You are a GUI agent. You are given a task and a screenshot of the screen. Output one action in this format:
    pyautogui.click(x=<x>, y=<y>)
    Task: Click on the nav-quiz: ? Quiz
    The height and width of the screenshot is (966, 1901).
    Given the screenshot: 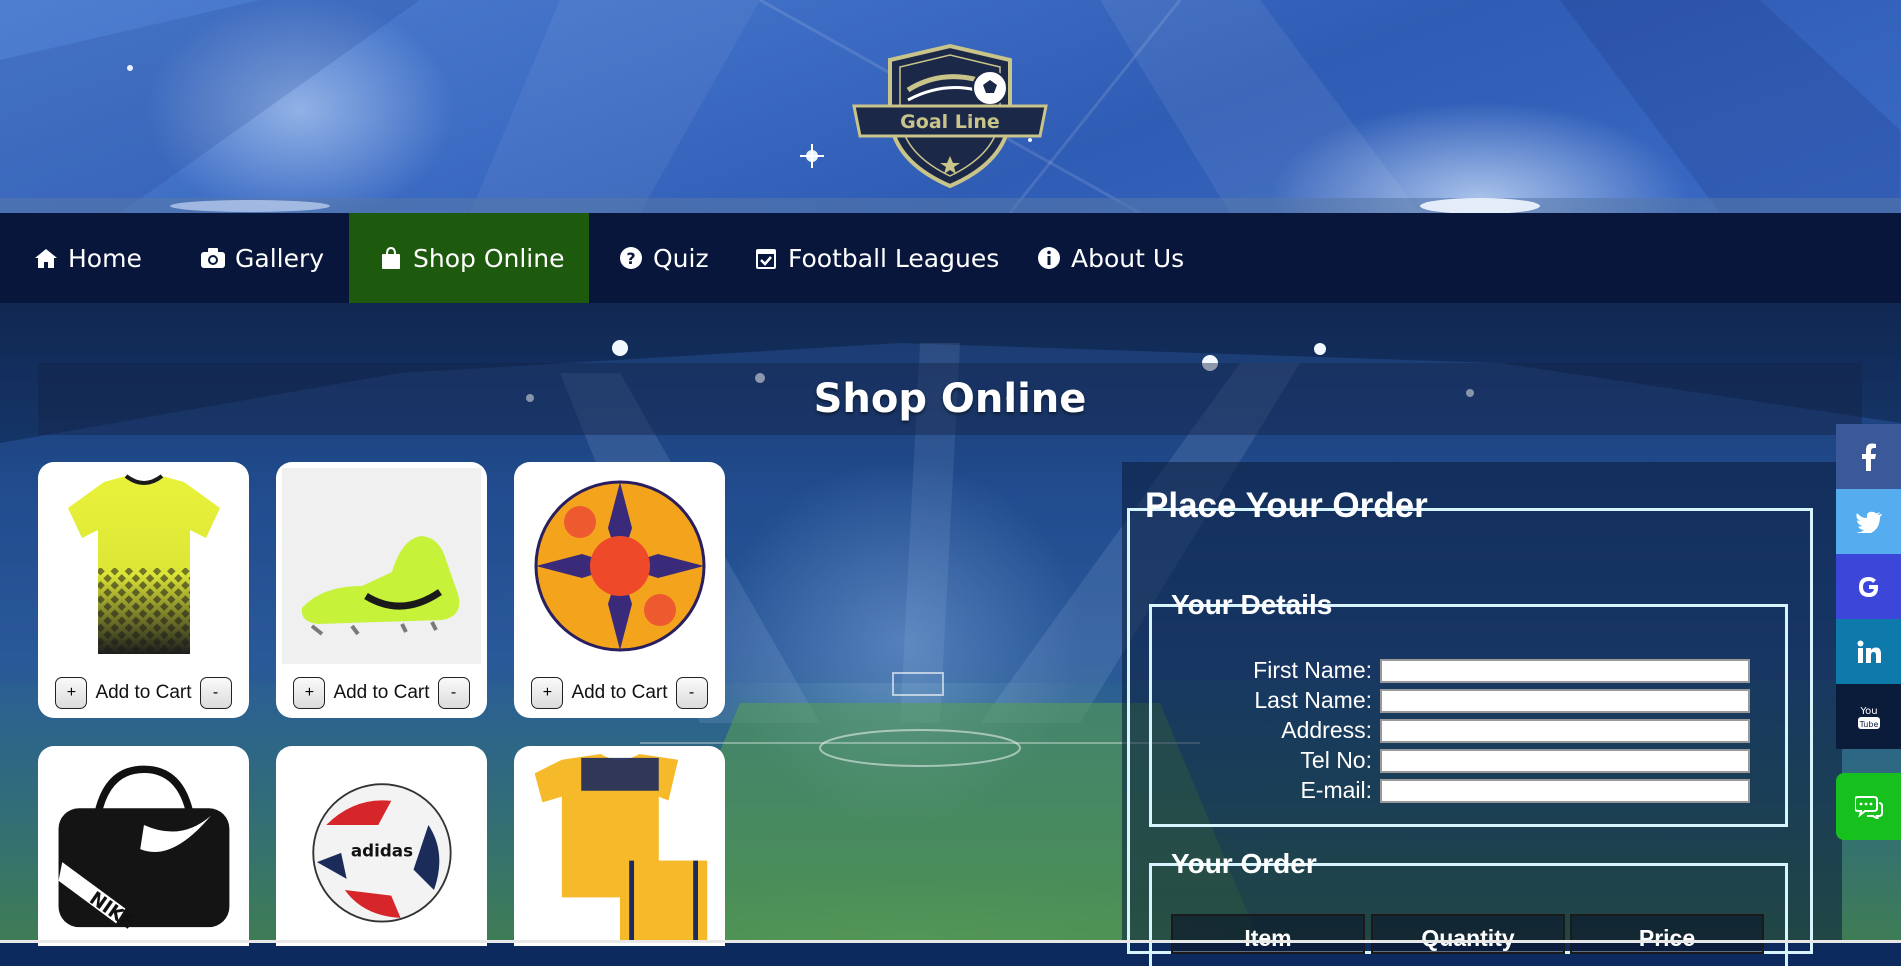 What is the action you would take?
    pyautogui.click(x=663, y=258)
    